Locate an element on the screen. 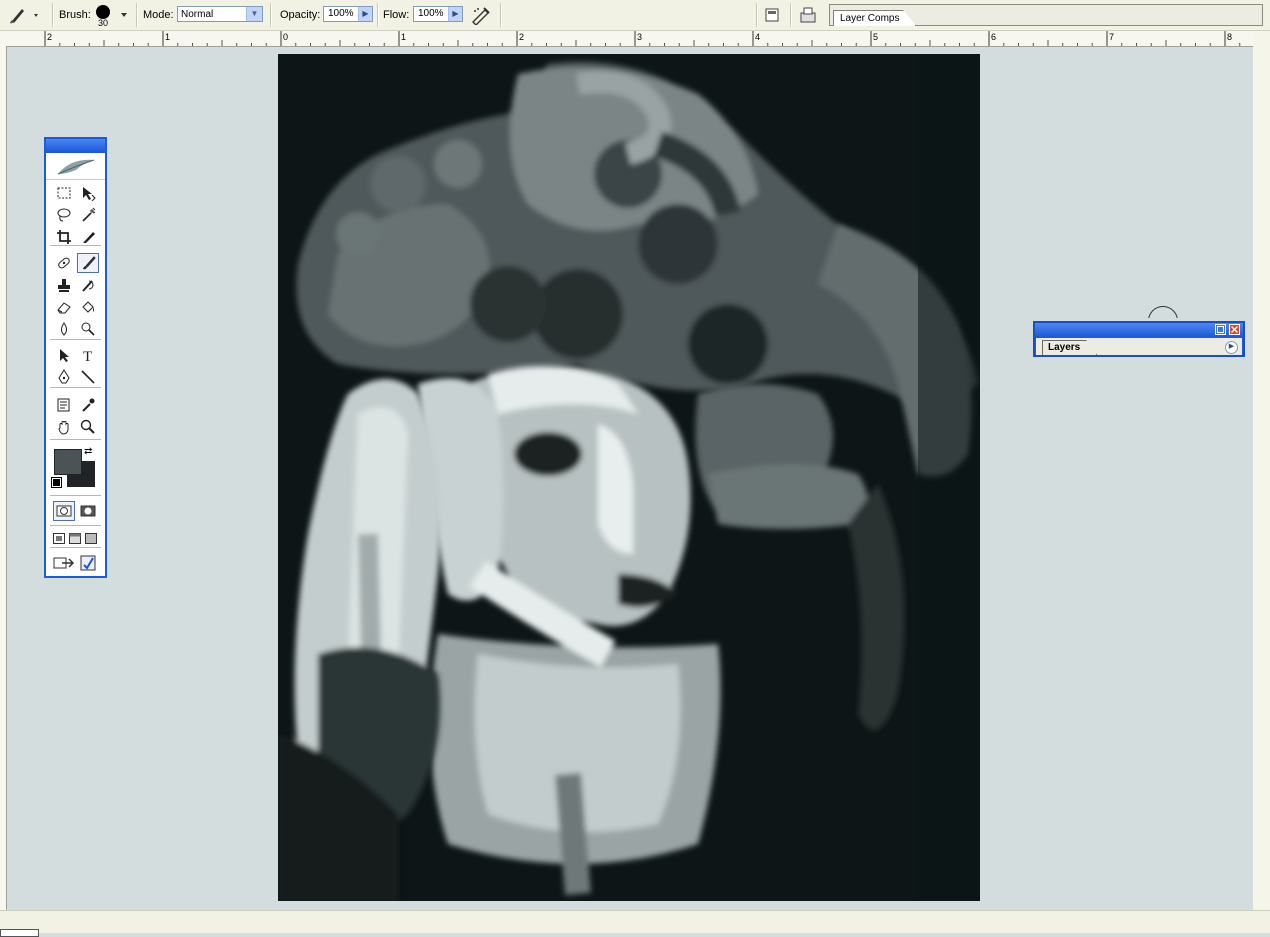 This screenshot has width=1270, height=937. ruler-label: 2 is located at coordinates (49, 37).